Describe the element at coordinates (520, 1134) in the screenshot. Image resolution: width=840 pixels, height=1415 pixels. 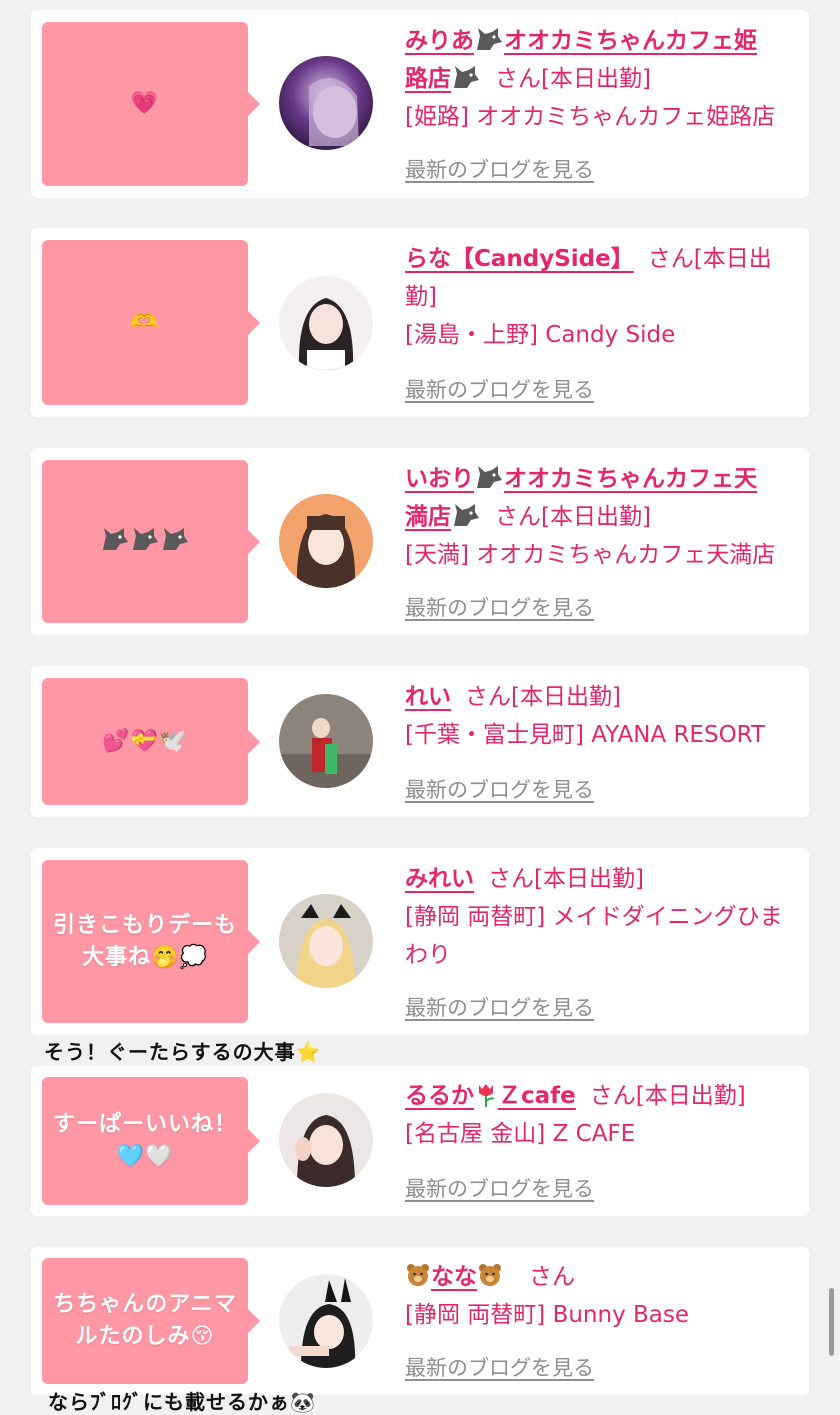
I see `shop-name: [名古屋 金山] Z CAFE` at that location.